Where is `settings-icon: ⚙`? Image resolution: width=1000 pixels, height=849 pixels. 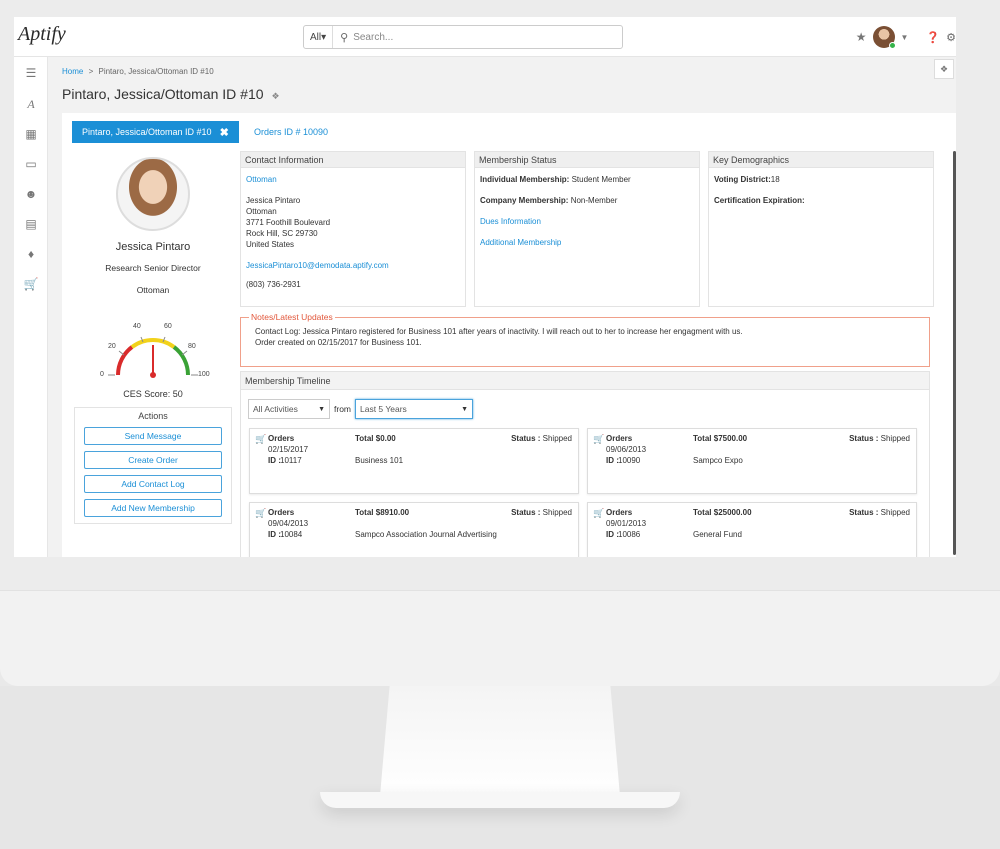
settings-icon: ⚙ is located at coordinates (951, 37).